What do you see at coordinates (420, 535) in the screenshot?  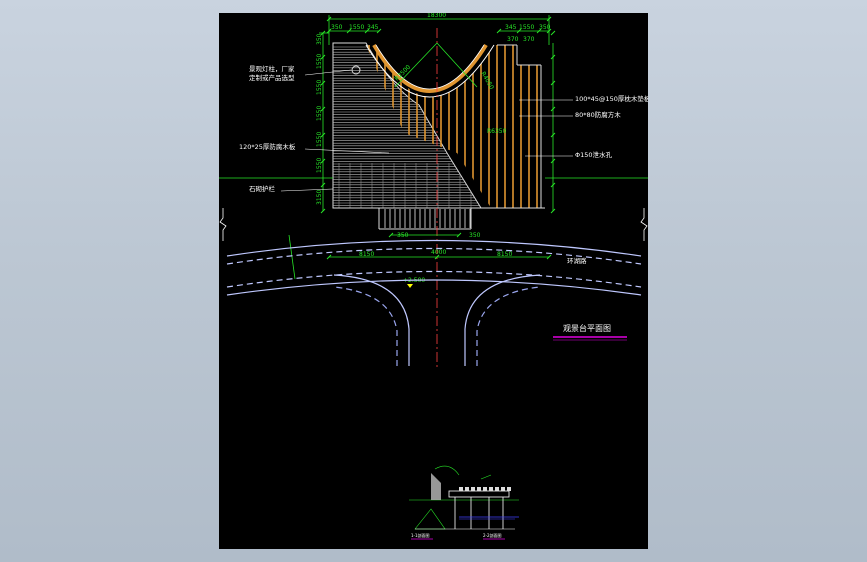 I see `section-label-1: 1-1剖面图` at bounding box center [420, 535].